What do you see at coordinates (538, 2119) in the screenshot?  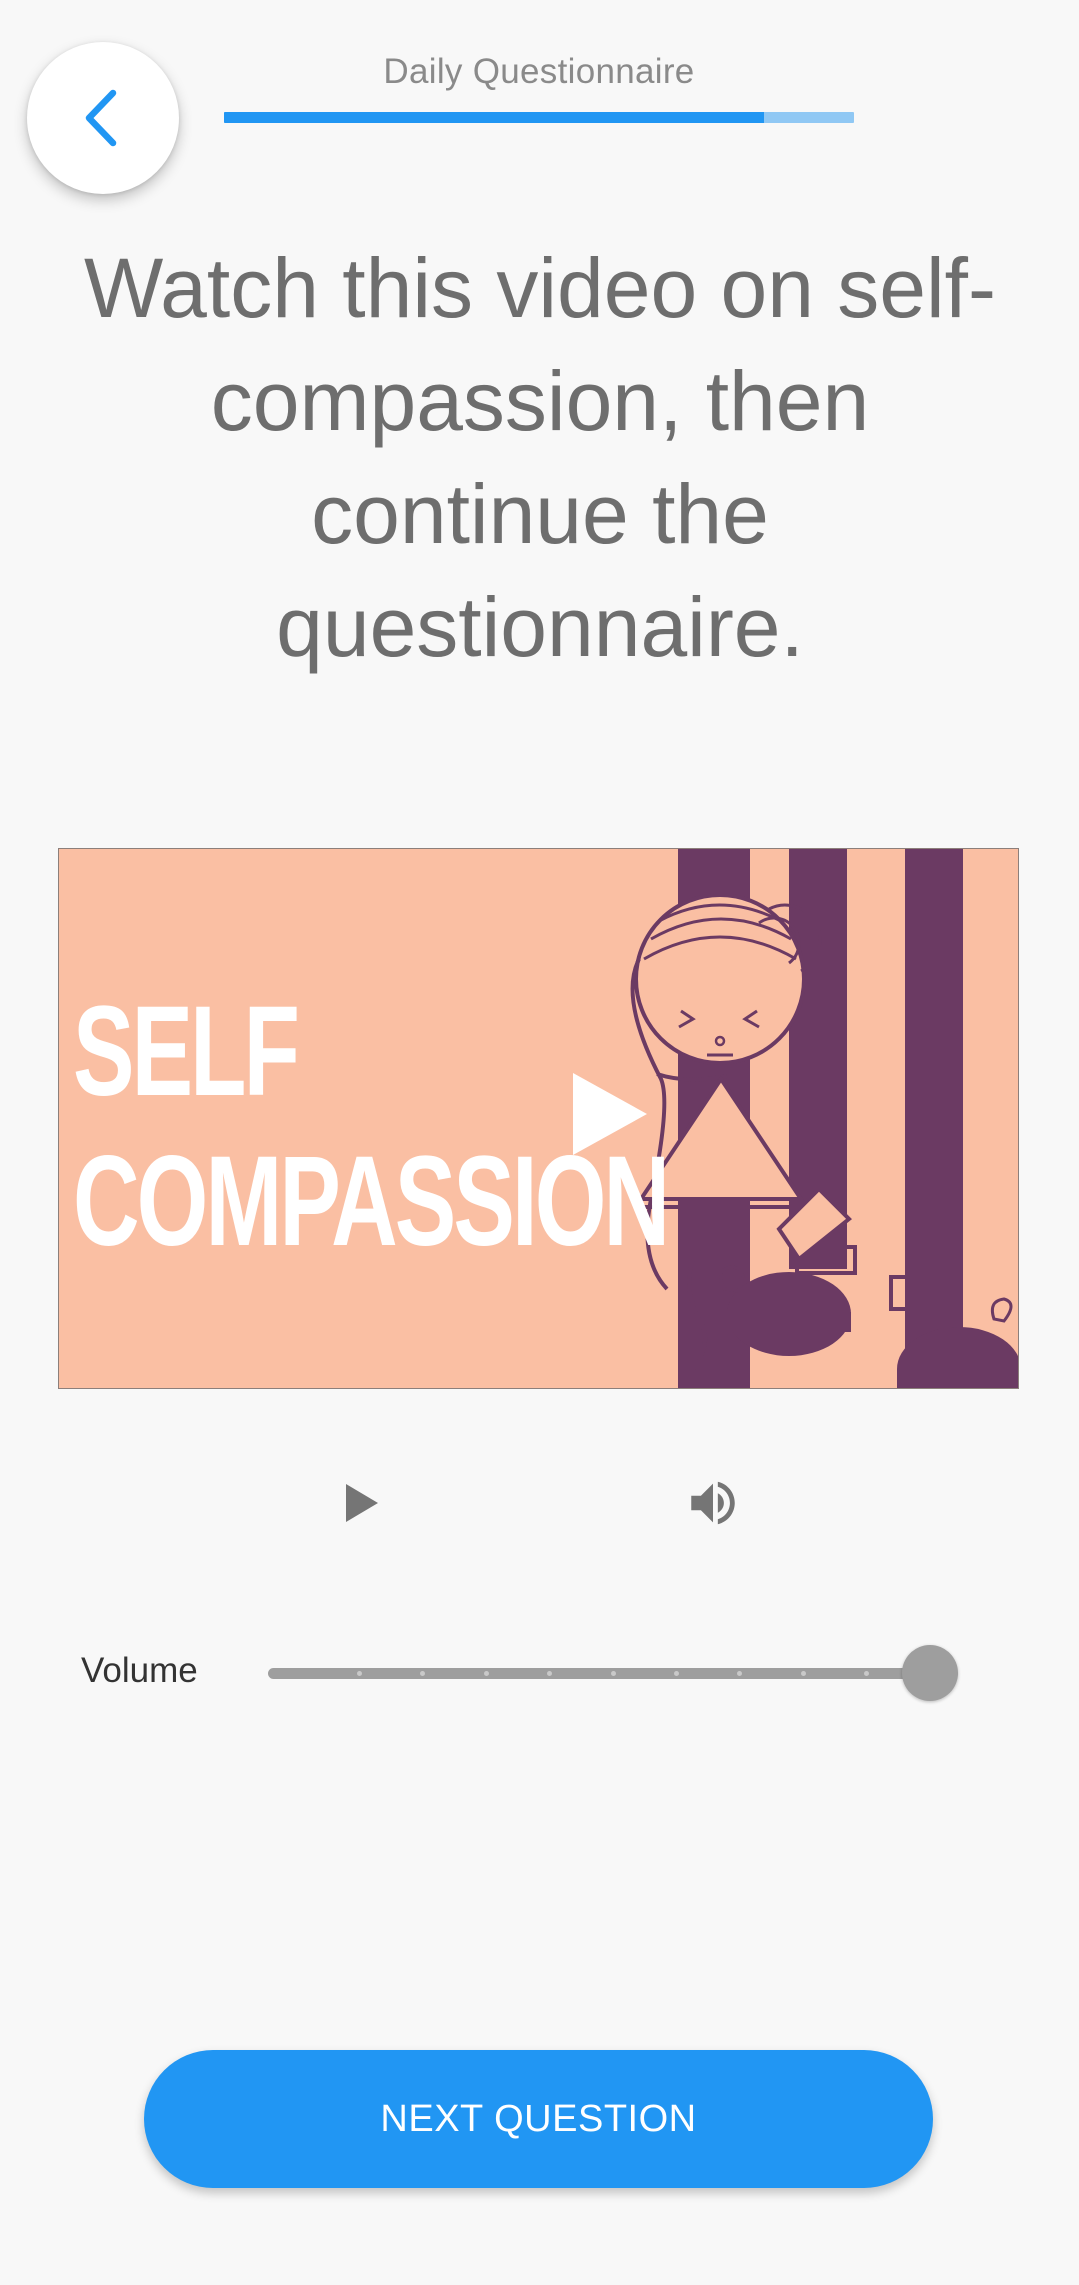 I see `next-question-button: NEXT QUESTION` at bounding box center [538, 2119].